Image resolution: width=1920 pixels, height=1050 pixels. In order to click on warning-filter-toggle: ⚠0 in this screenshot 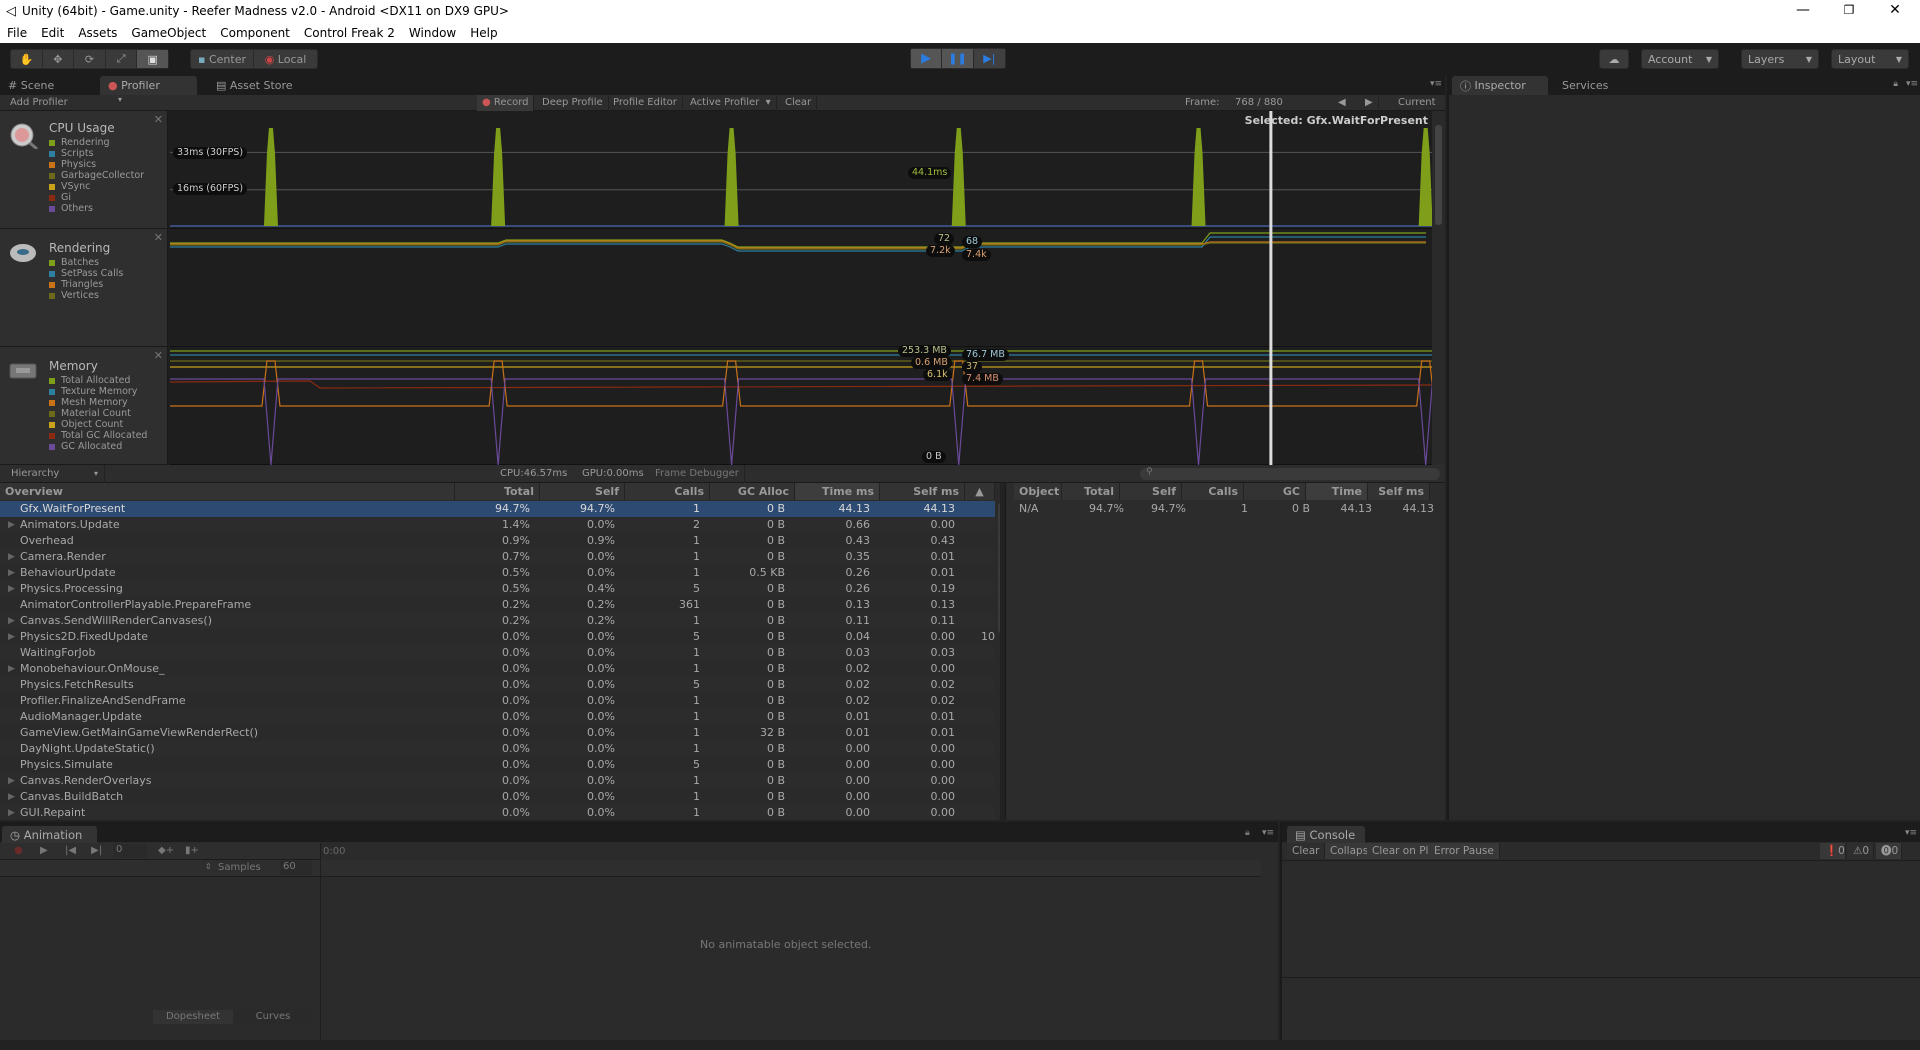, I will do `click(1861, 851)`.